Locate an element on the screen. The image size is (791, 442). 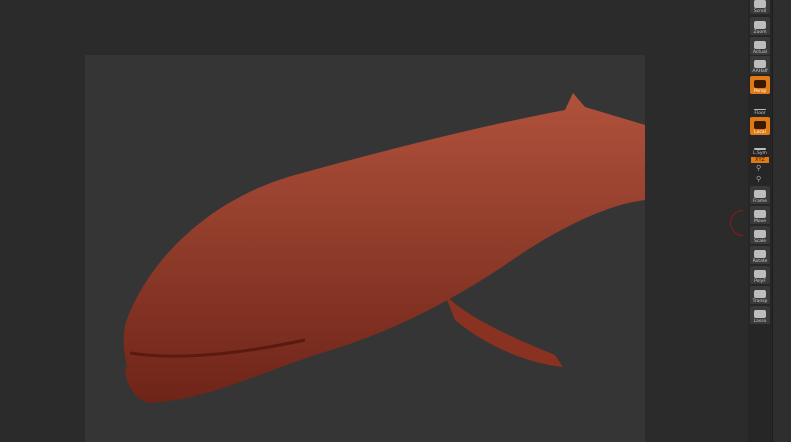
transp-button: Transp is located at coordinates (760, 295).